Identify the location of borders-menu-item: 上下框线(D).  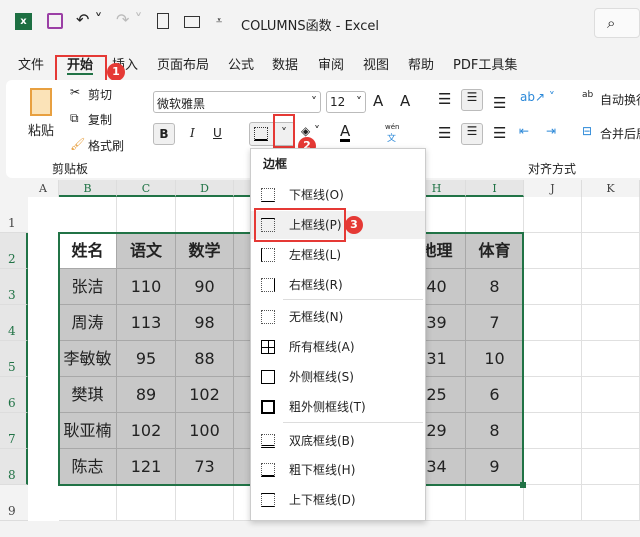
(338, 500).